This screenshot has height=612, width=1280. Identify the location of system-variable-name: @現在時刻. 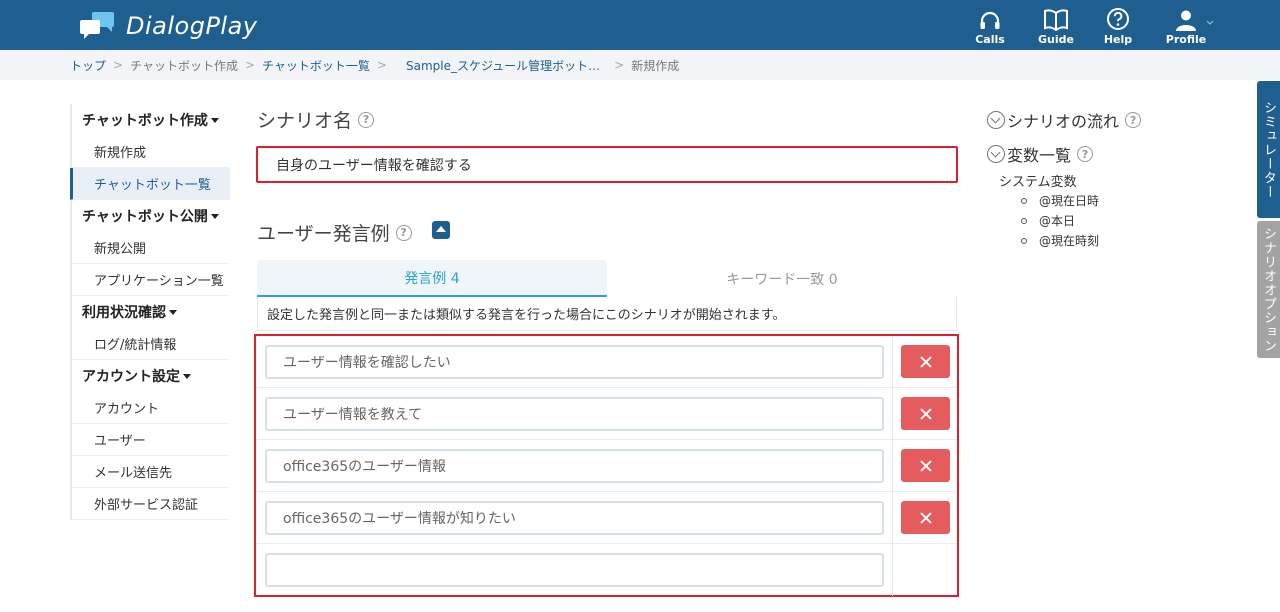
(1069, 241).